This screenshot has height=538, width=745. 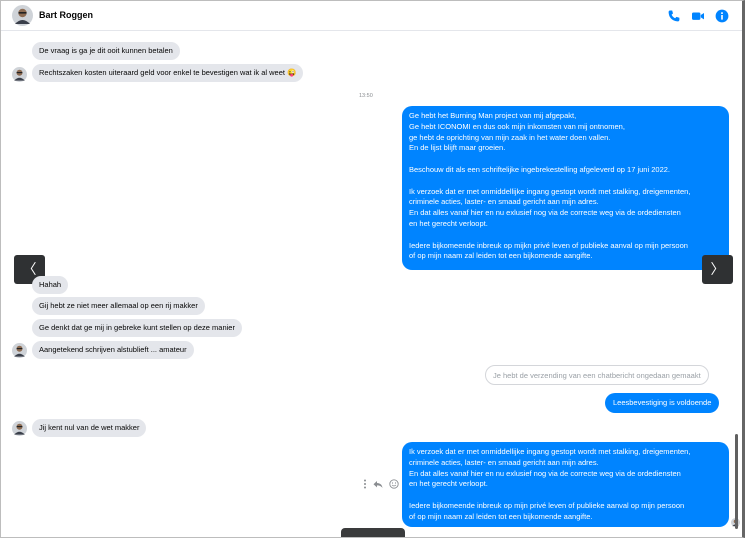 I want to click on message-actions, so click(x=381, y=485).